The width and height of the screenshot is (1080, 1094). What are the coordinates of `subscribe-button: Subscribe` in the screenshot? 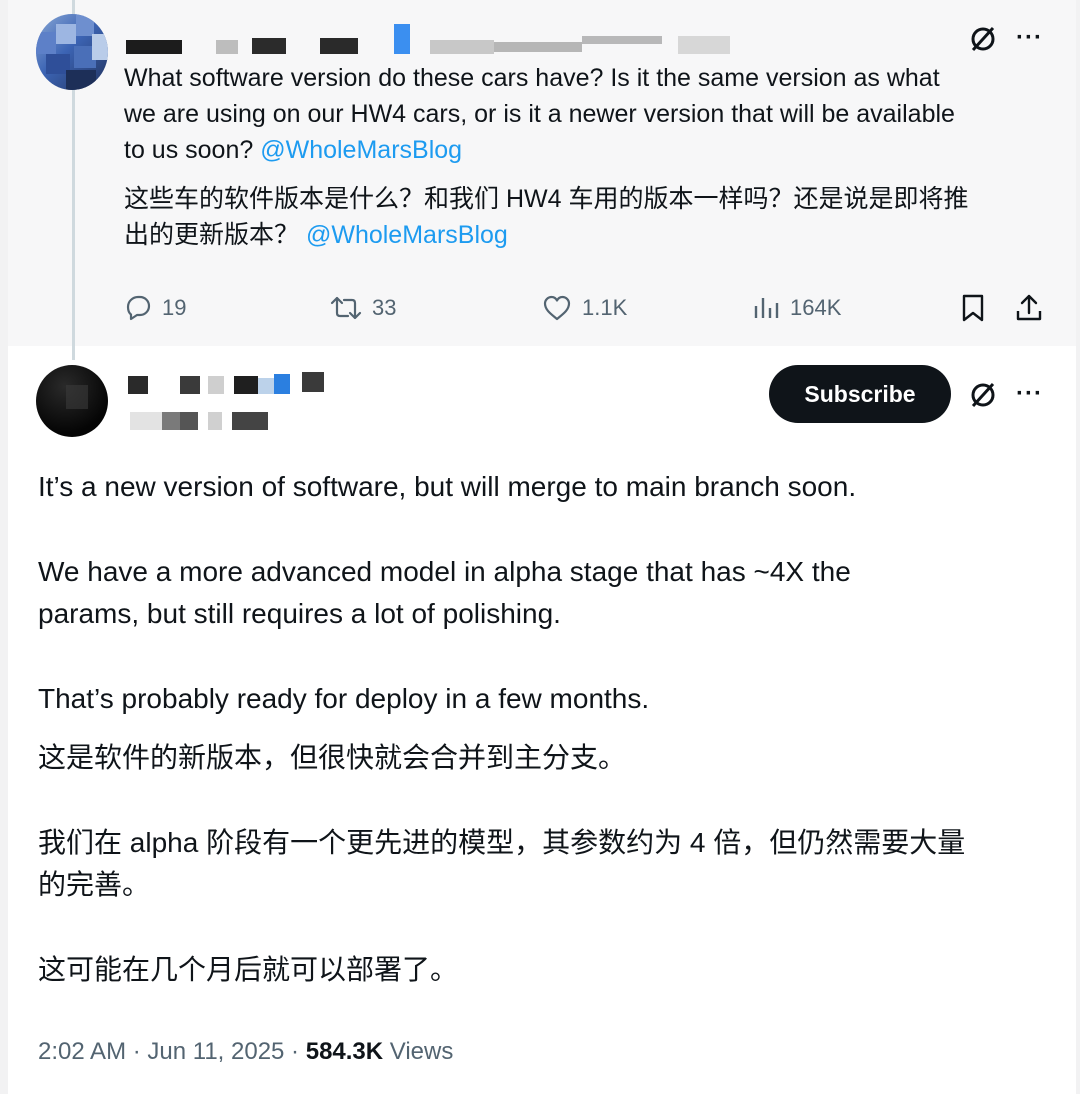 It's located at (860, 394).